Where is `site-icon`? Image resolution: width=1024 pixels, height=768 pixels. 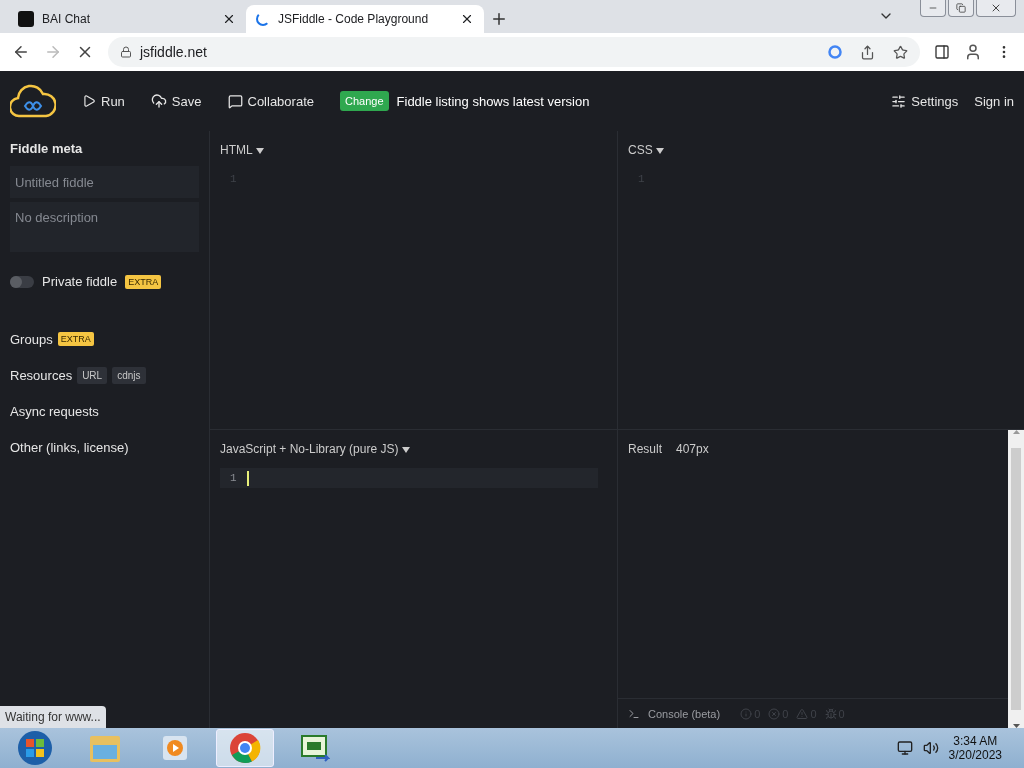
site-icon is located at coordinates (26, 19).